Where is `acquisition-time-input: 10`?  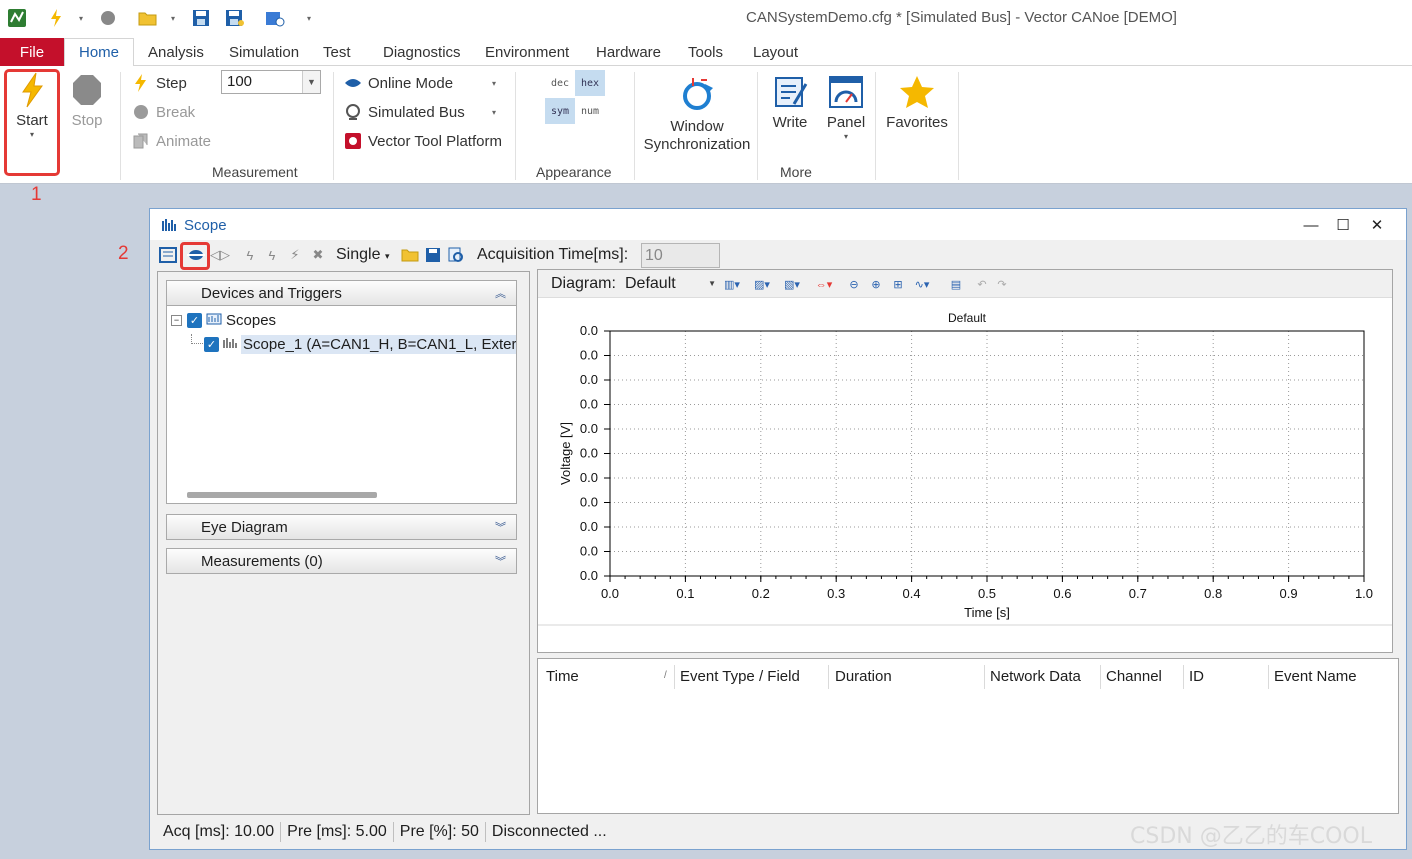 acquisition-time-input: 10 is located at coordinates (680, 255).